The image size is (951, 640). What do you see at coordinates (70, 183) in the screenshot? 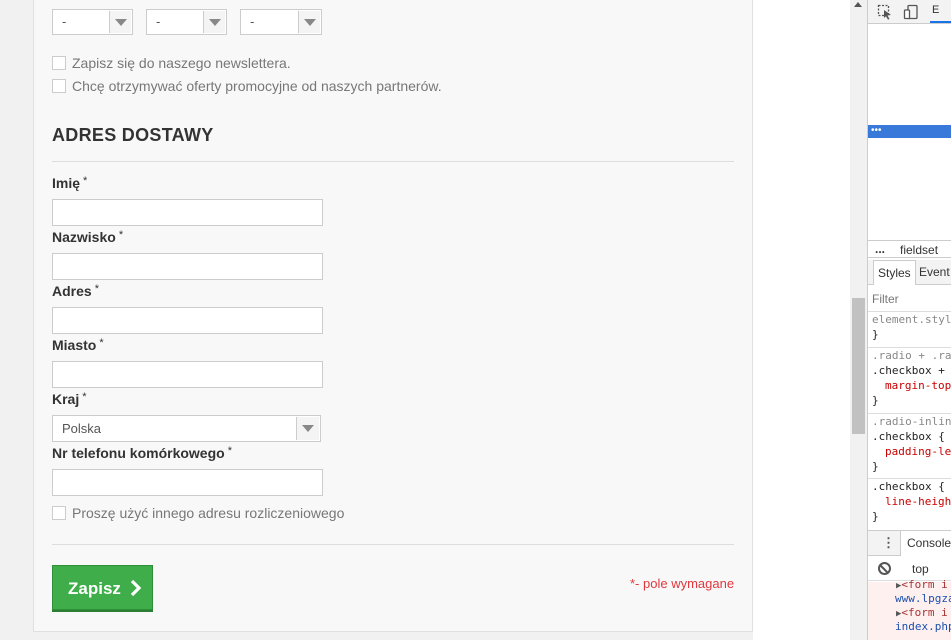
I see `first-name-label: Imię *` at bounding box center [70, 183].